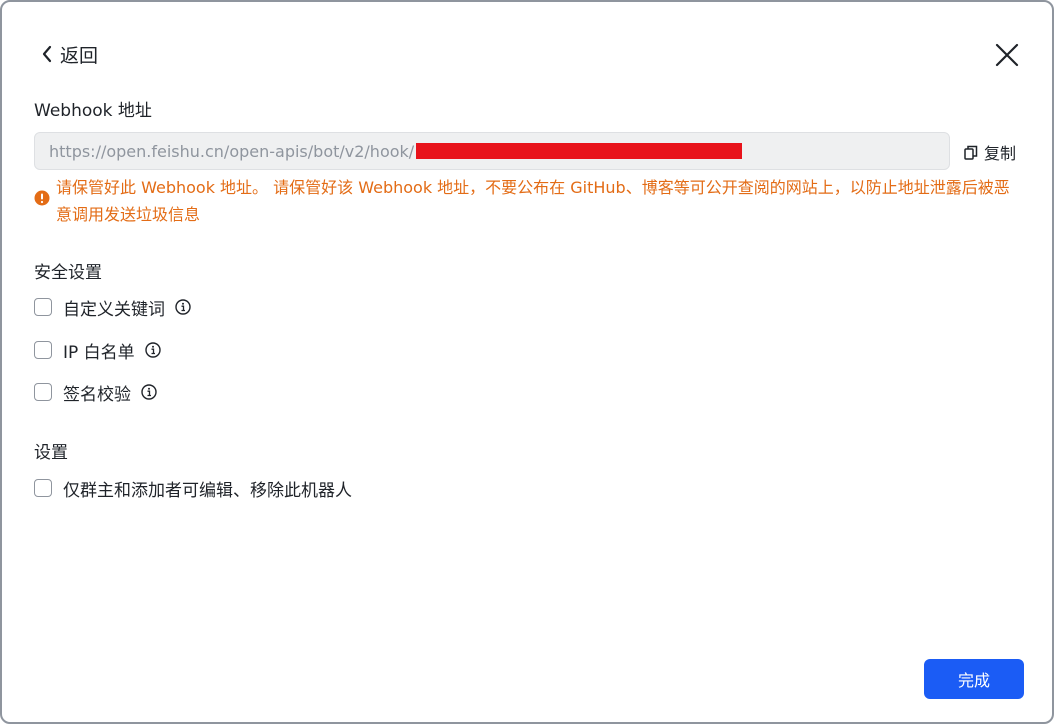 The height and width of the screenshot is (728, 1058). Describe the element at coordinates (93, 111) in the screenshot. I see `webhook-label: Webhook 地址` at that location.